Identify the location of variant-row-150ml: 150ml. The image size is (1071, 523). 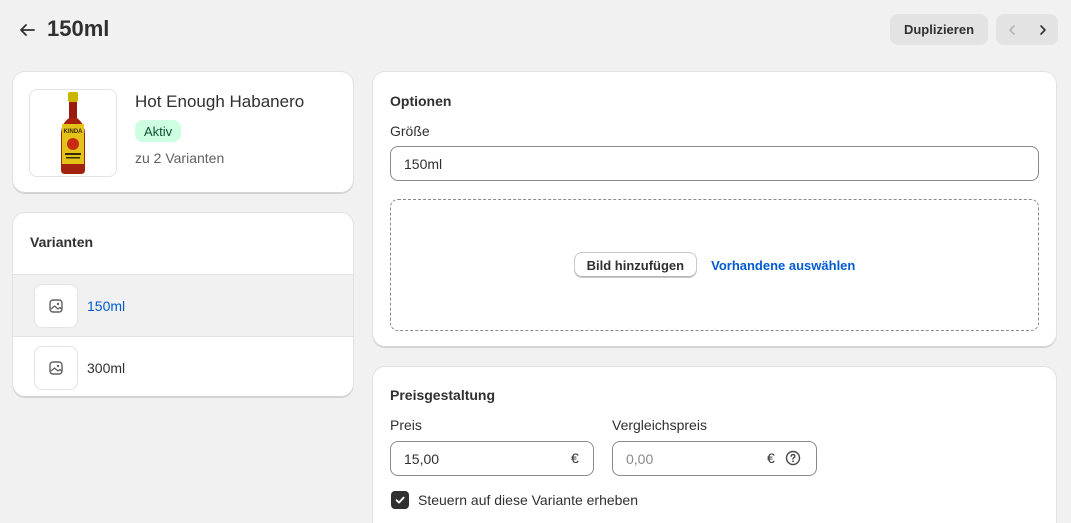
(183, 305).